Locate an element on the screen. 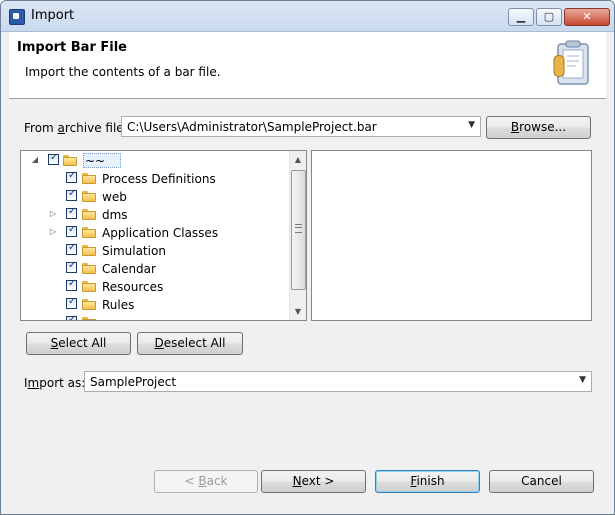  page-description: Import the contents of a bar file. is located at coordinates (123, 72).